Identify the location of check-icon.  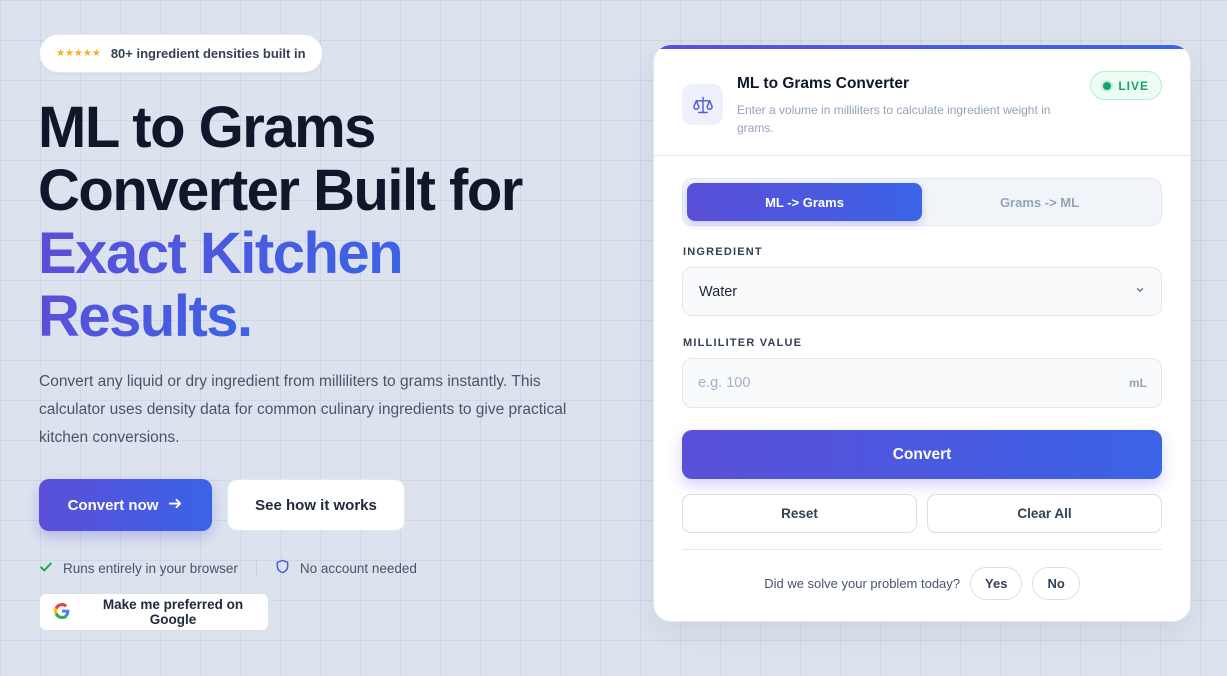
(46, 568).